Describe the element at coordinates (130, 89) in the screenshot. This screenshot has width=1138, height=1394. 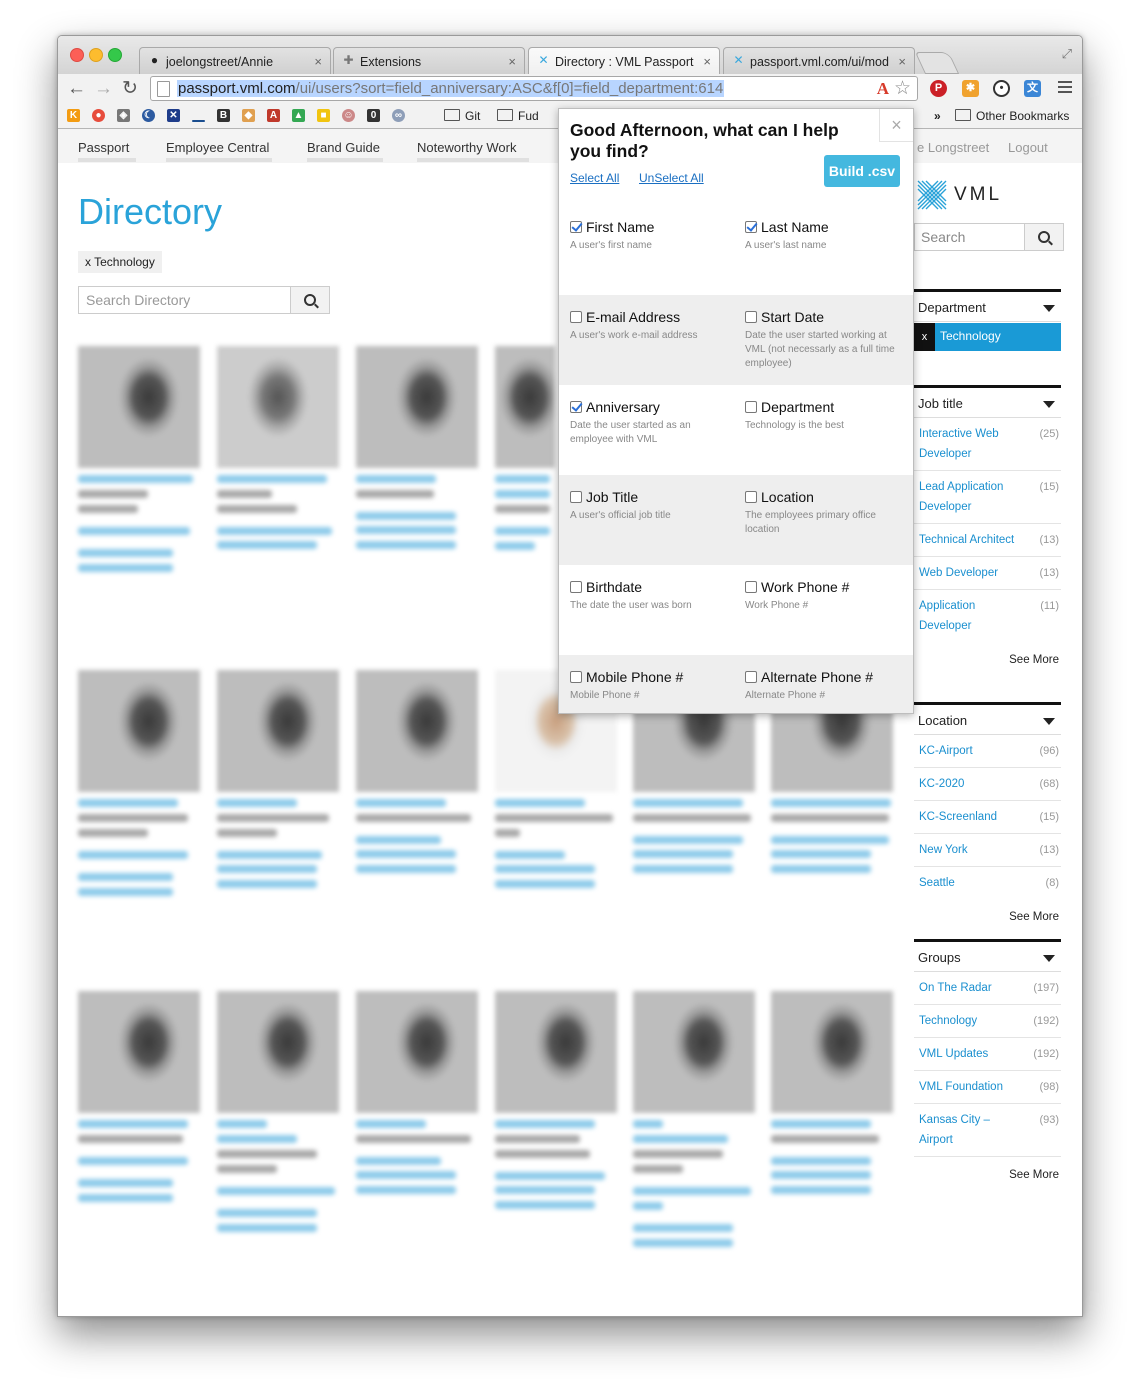
I see `reload-icon: ↻` at that location.